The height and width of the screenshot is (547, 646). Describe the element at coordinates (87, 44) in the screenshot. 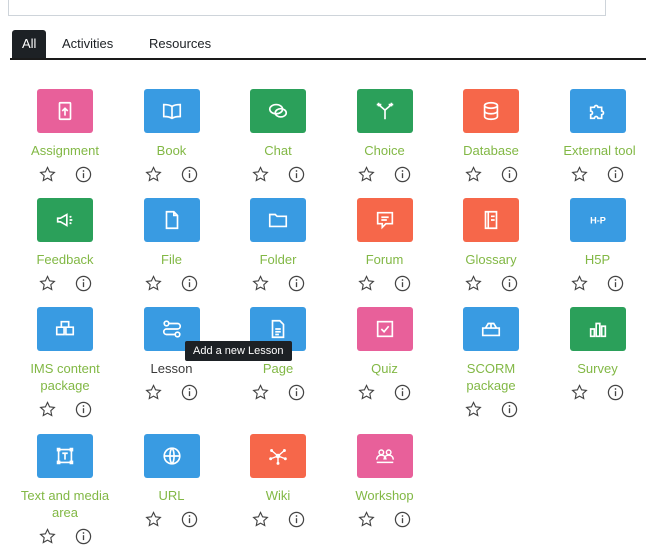

I see `tab-activities: Activities` at that location.